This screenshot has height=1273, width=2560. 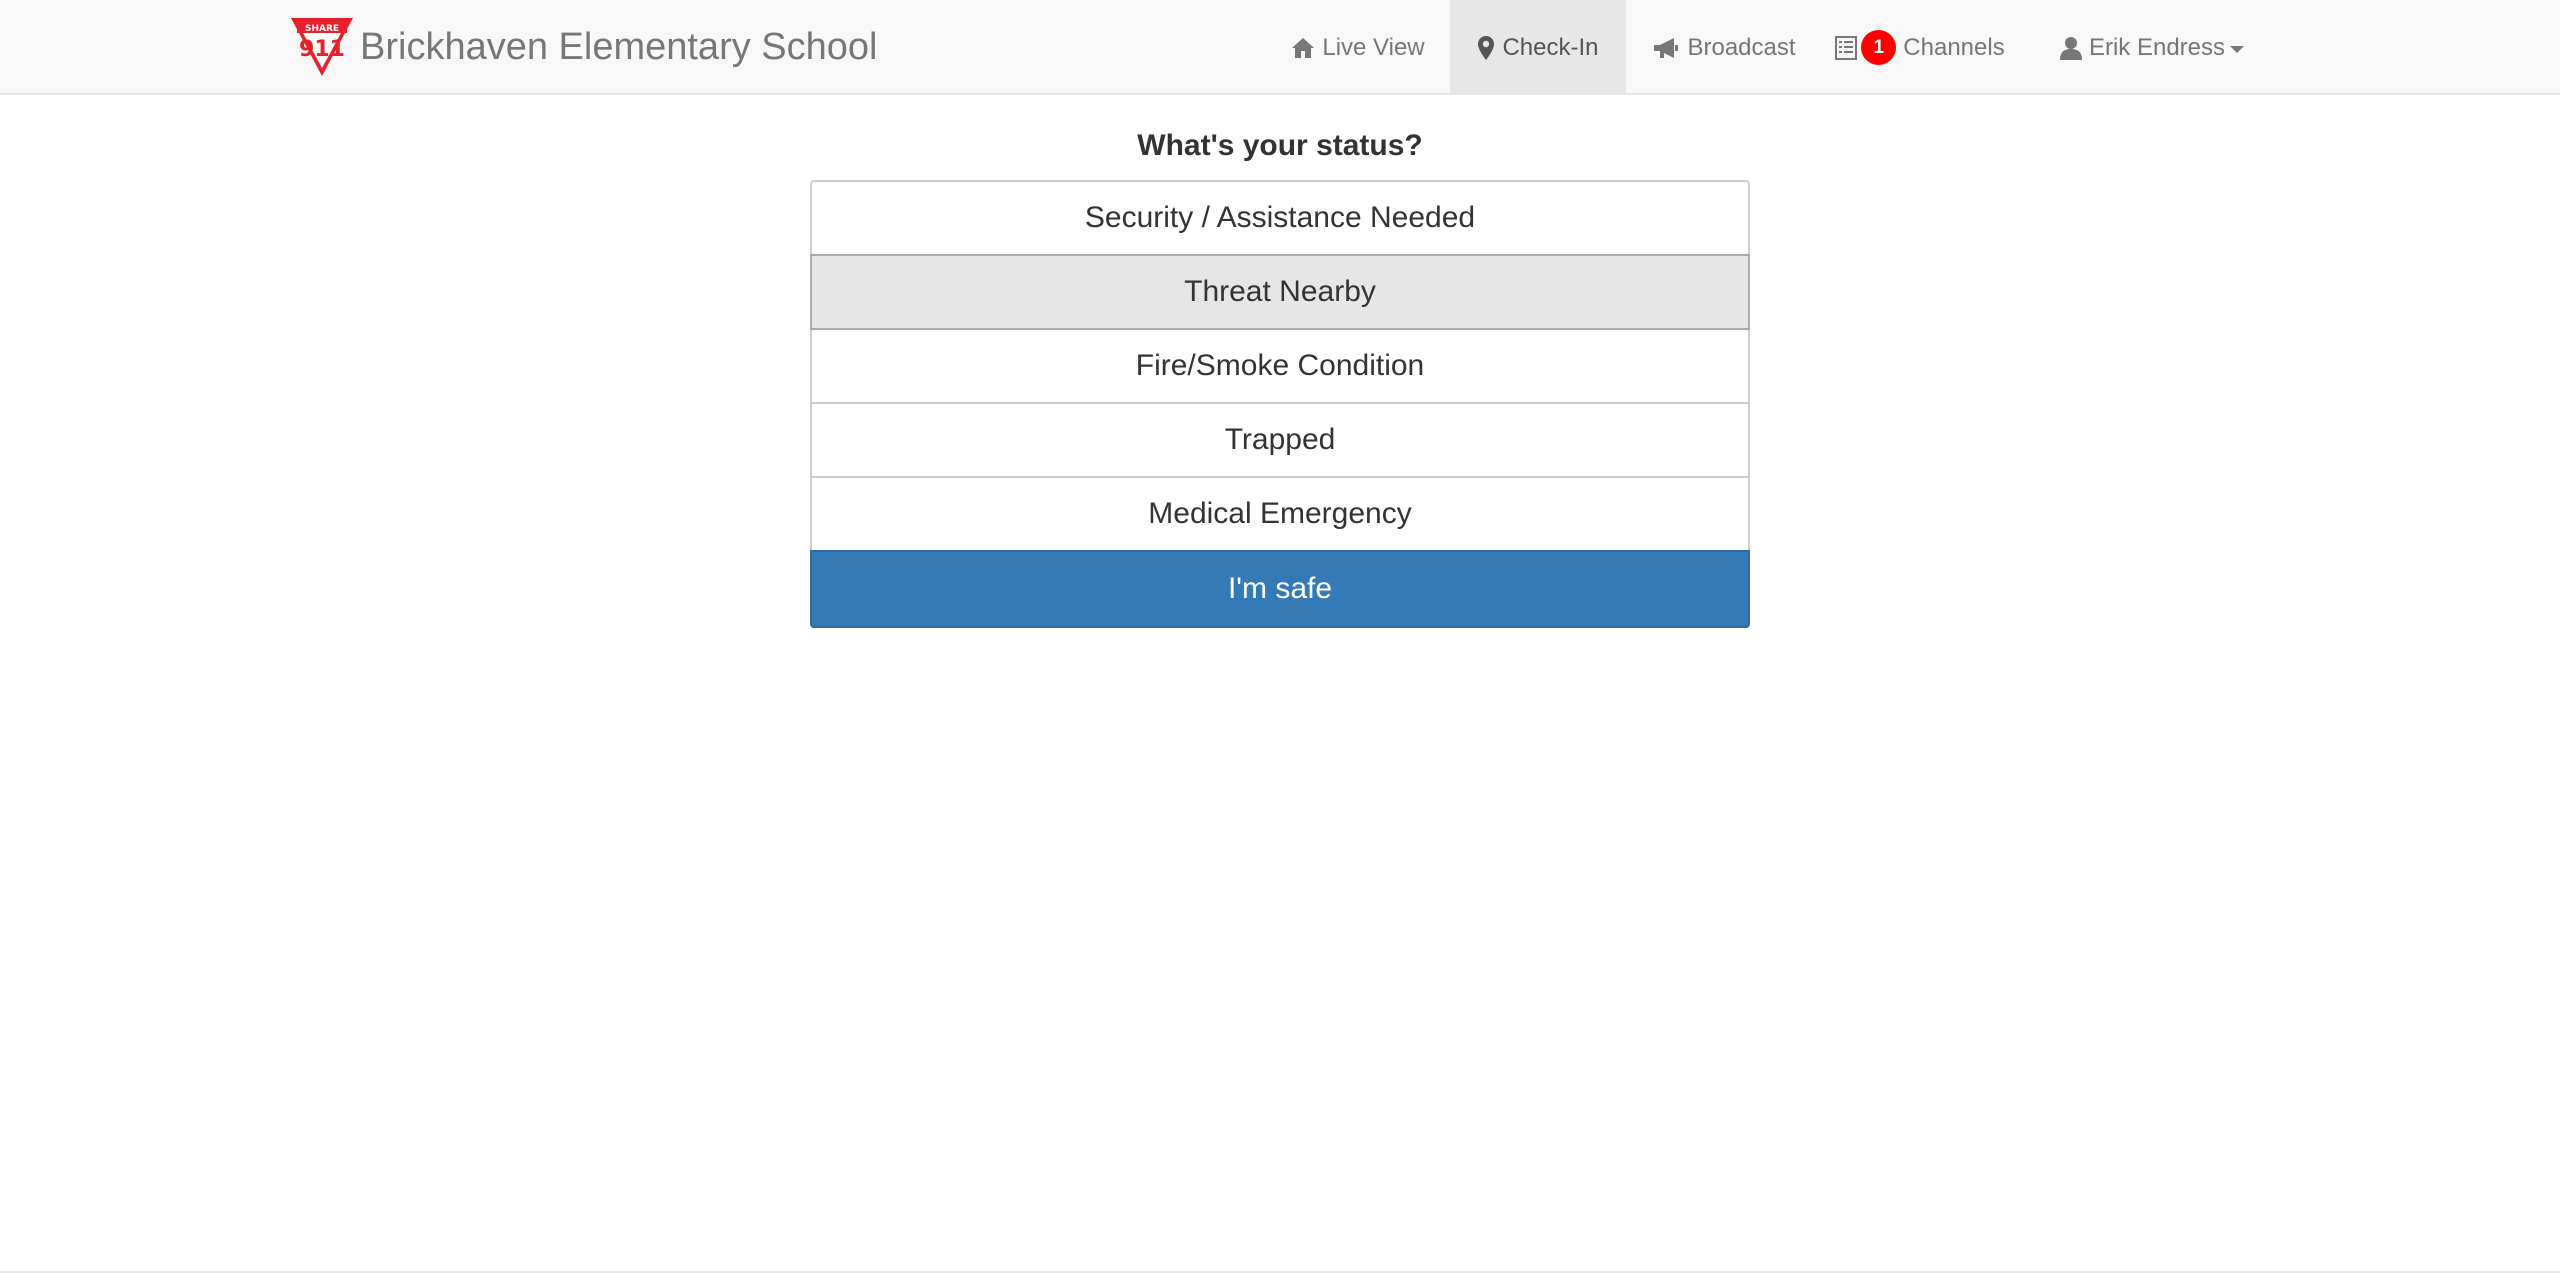 What do you see at coordinates (1280, 292) in the screenshot?
I see `status-threat-nearby-button: Threat Nearby` at bounding box center [1280, 292].